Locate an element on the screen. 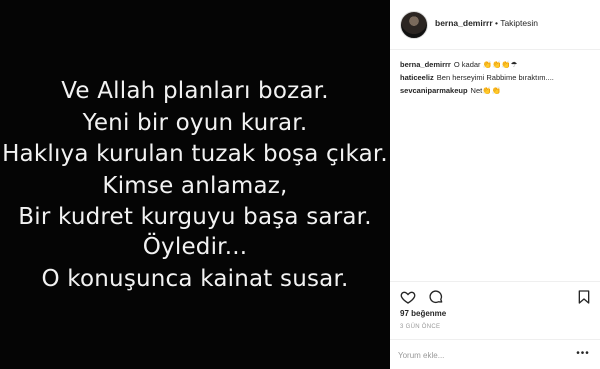  like-count: 97 beğenme is located at coordinates (423, 313).